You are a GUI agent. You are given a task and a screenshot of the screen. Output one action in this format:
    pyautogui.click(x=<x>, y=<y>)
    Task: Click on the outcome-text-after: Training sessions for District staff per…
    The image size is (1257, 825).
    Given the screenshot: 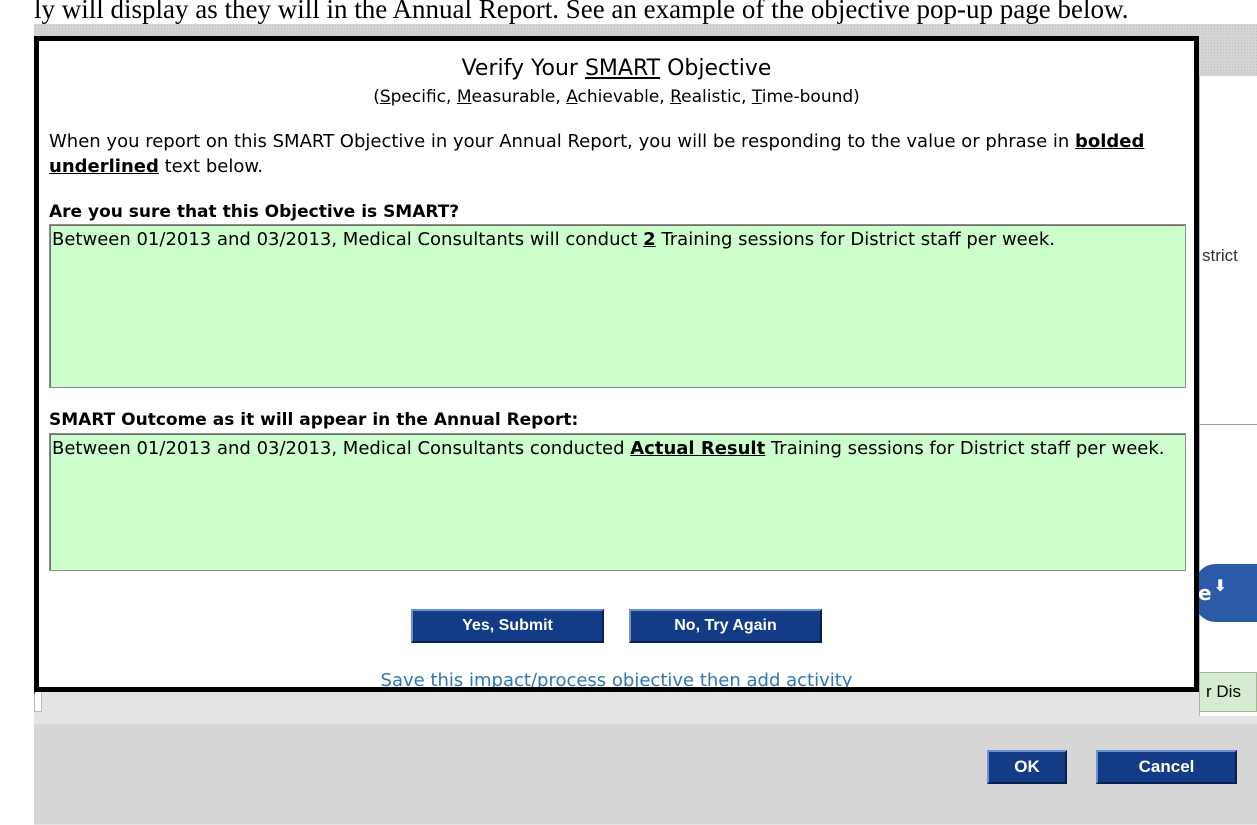 What is the action you would take?
    pyautogui.click(x=965, y=448)
    